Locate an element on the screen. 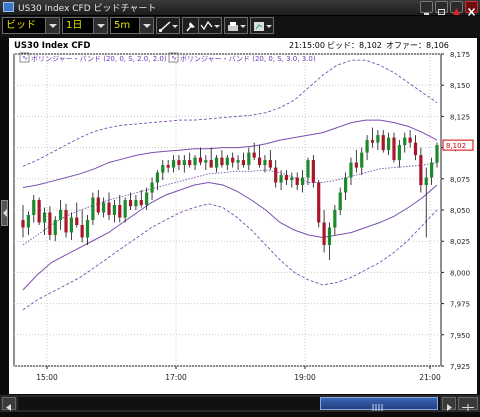 This screenshot has height=417, width=480. price-type-select: ビッド is located at coordinates (31, 25).